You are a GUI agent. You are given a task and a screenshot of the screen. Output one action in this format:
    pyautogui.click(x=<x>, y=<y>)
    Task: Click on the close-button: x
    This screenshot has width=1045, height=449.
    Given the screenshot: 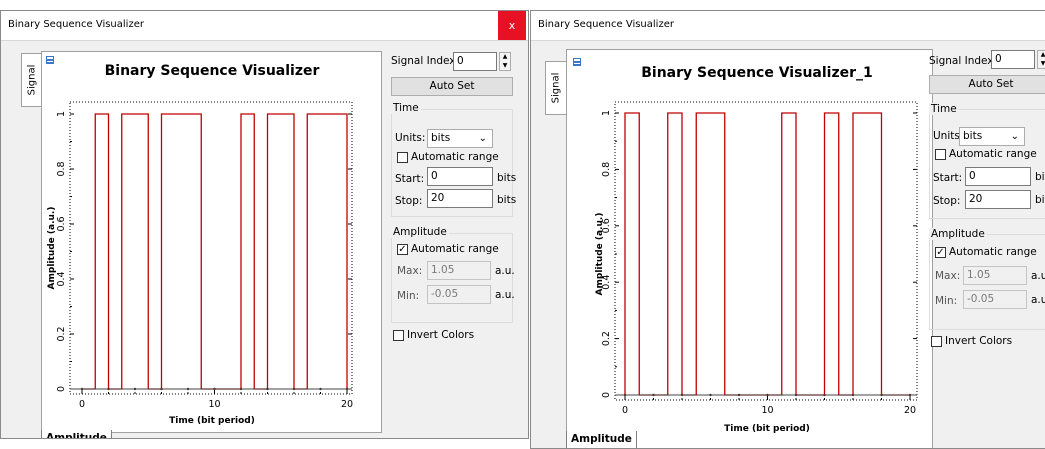 What is the action you would take?
    pyautogui.click(x=512, y=25)
    